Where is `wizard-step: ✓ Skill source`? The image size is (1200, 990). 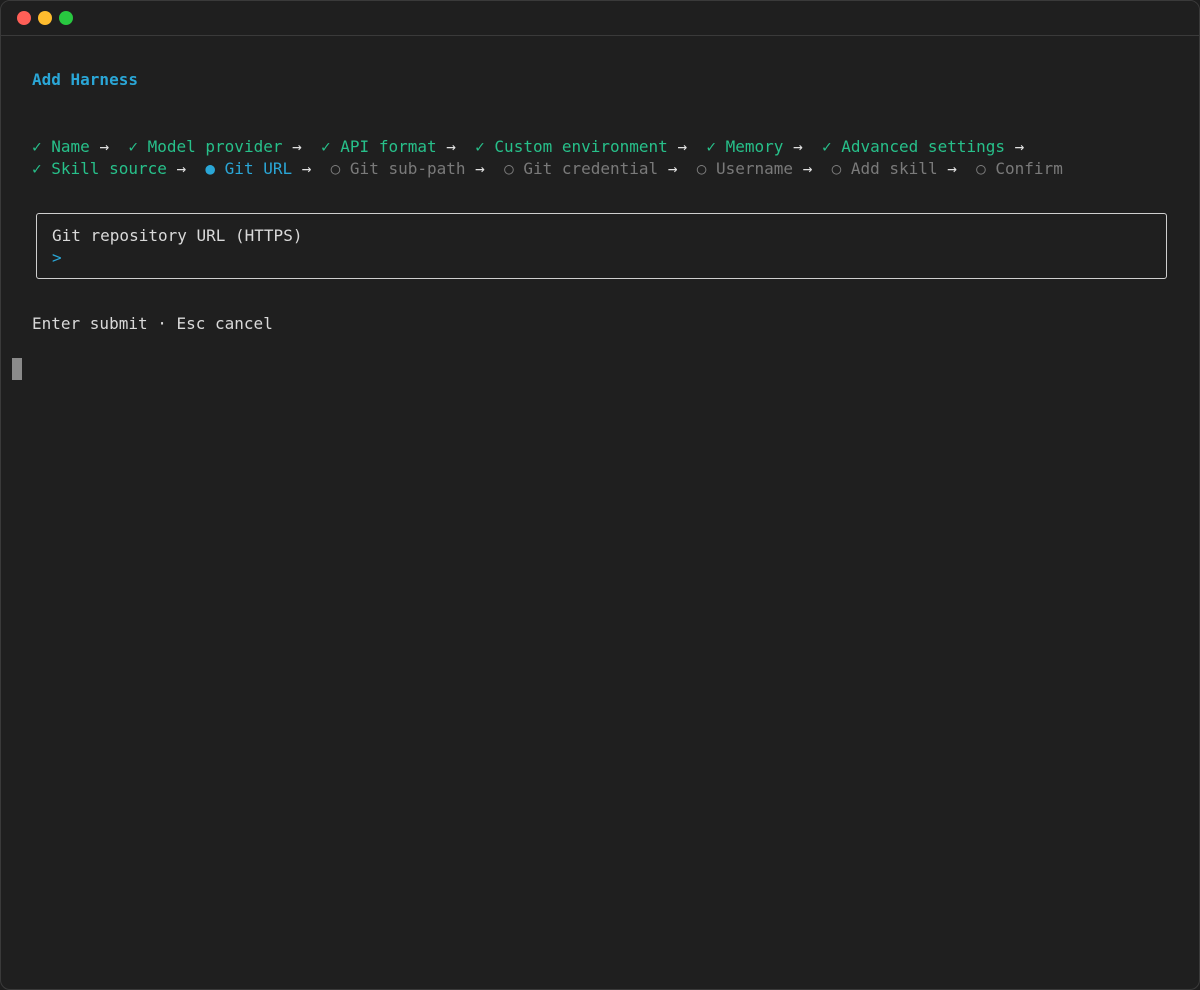 wizard-step: ✓ Skill source is located at coordinates (99, 168).